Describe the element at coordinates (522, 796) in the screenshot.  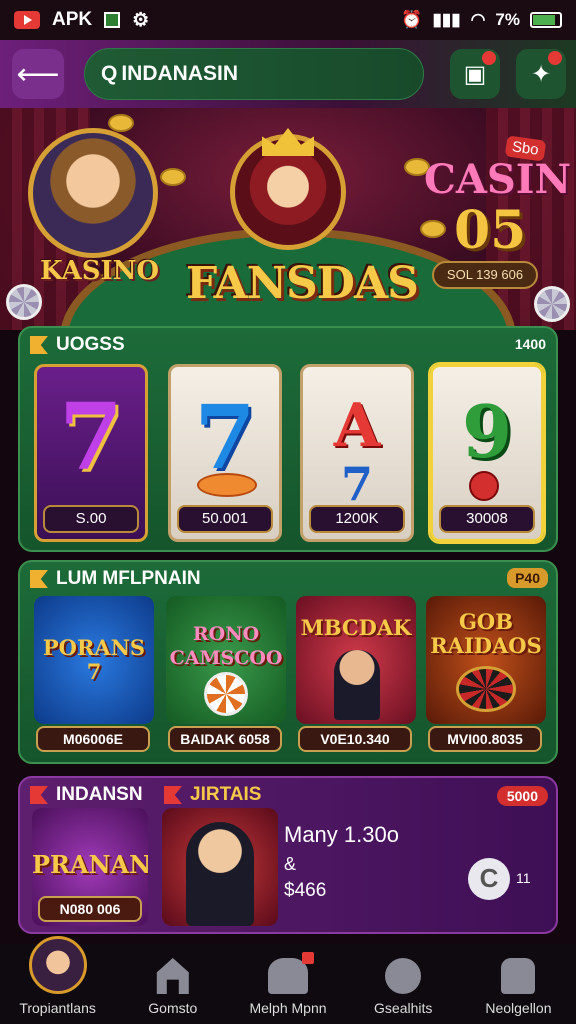
I see `section-badge: 5000` at that location.